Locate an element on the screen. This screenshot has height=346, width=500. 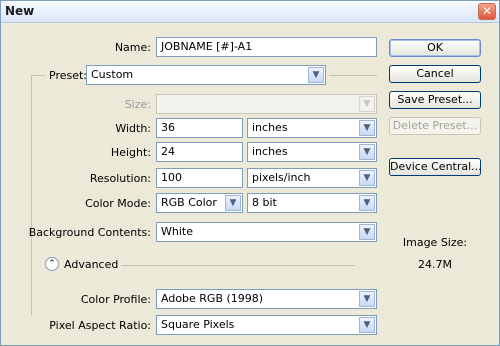
width-unit-select: inches ▼ is located at coordinates (312, 128).